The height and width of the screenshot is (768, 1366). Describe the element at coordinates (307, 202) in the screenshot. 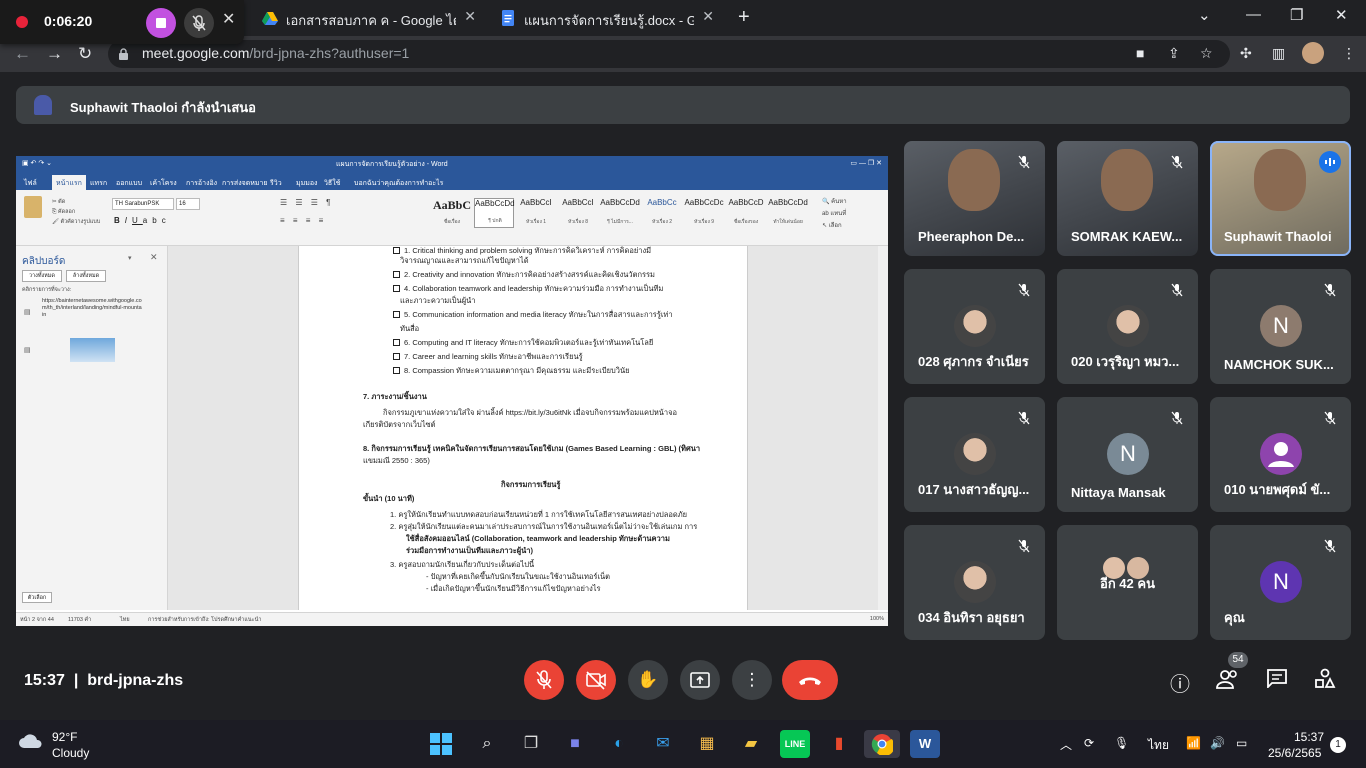

I see `paragraph-group: ☰ ☰ ☰ ¶` at that location.